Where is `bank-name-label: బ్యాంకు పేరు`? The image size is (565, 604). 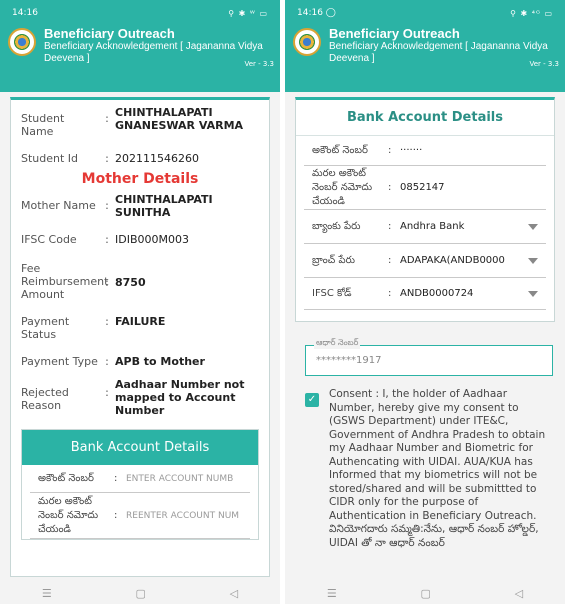 bank-name-label: బ్యాంకు పేరు is located at coordinates (336, 226).